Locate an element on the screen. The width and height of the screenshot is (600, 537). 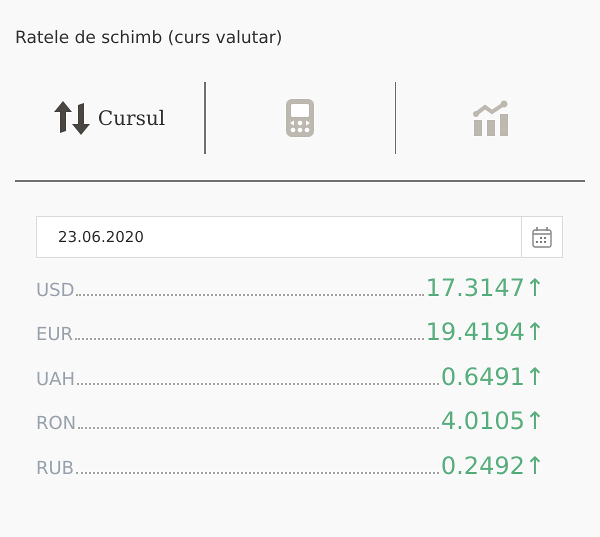
calculator-icon is located at coordinates (300, 118).